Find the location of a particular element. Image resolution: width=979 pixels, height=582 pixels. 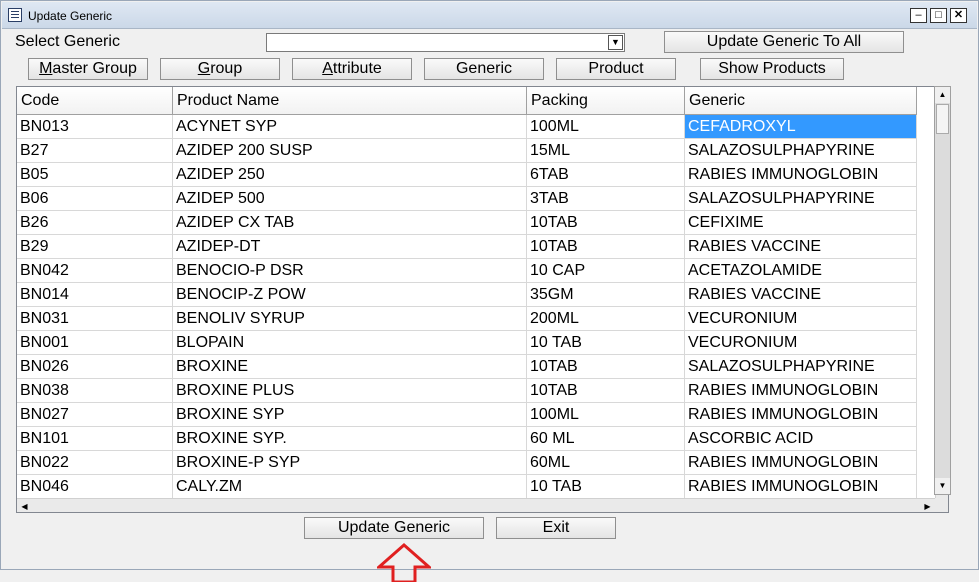

scroll-right-icon: ▶ is located at coordinates (927, 505).